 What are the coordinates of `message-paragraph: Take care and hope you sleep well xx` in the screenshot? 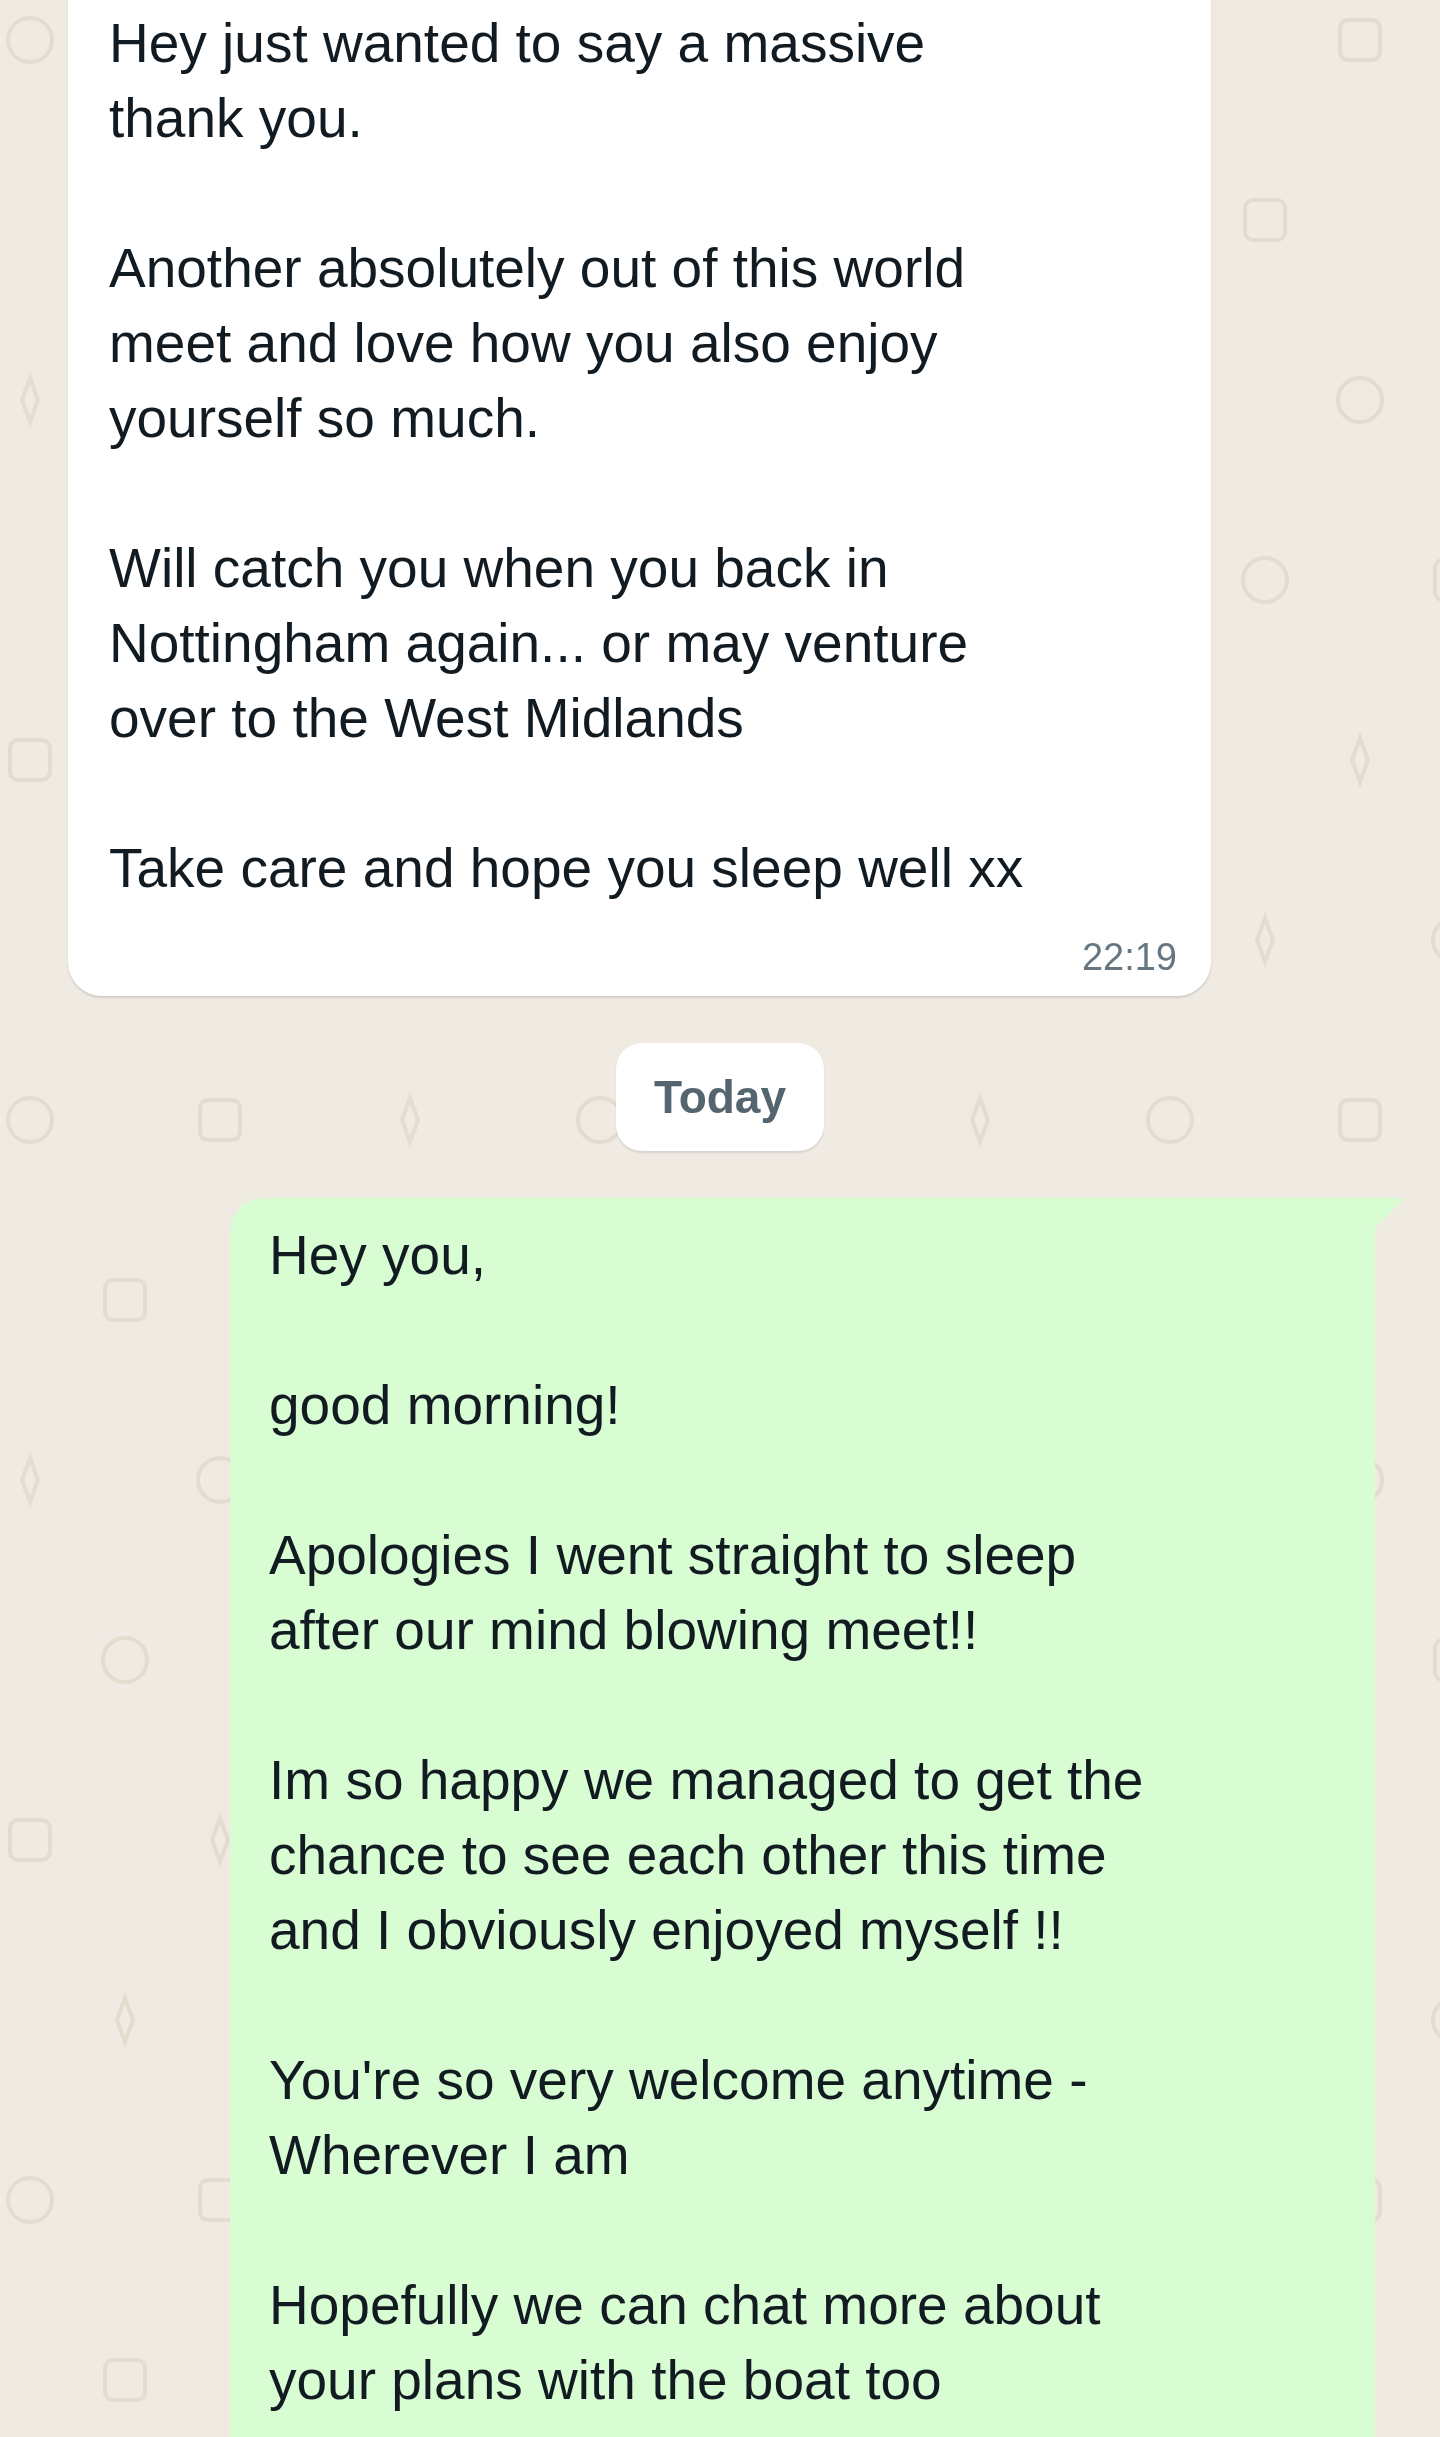 It's located at (567, 868).